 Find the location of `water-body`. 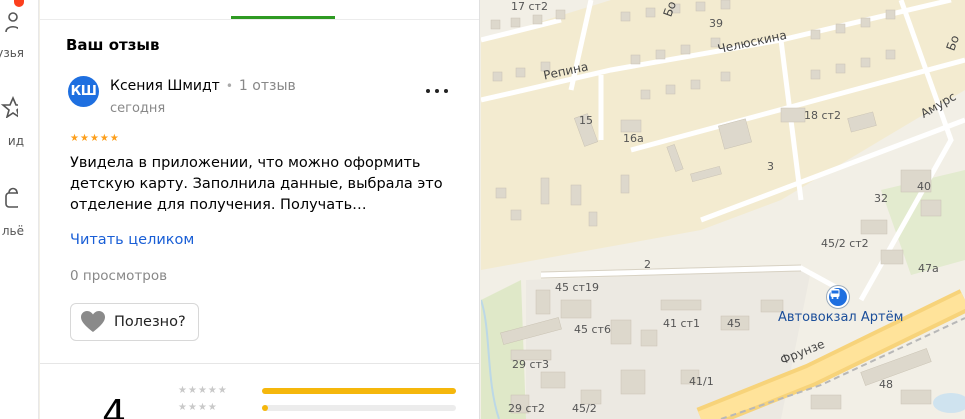

water-body is located at coordinates (949, 403).